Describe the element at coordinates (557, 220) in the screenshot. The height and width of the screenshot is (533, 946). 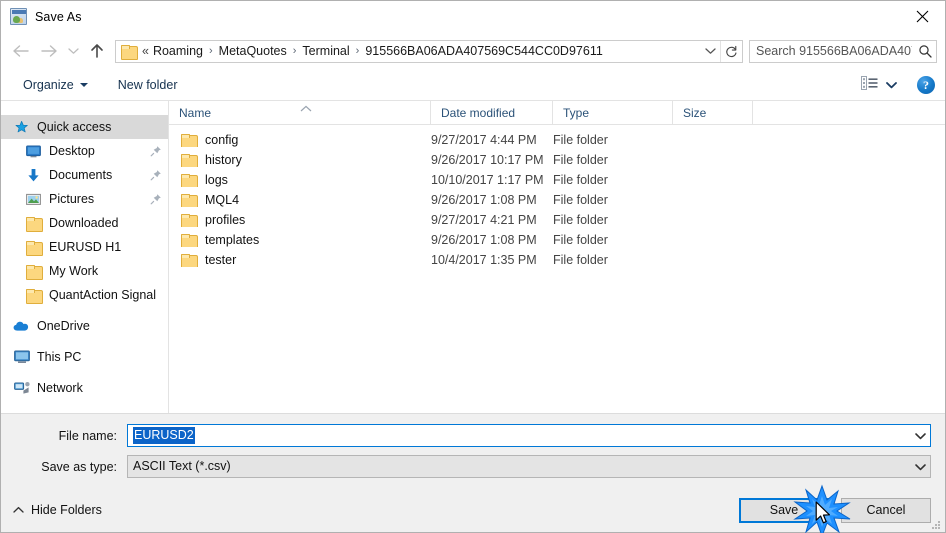
I see `table-row: profiles 9/27/2017 4:21 PM File folder` at that location.